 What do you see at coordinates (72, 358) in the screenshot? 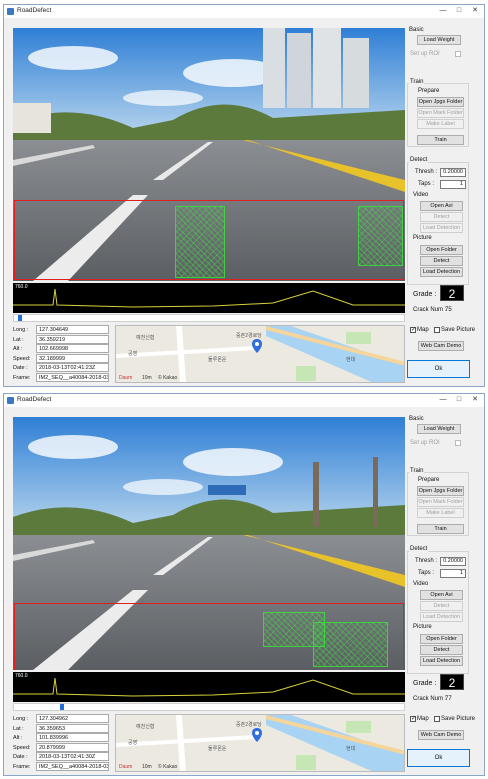
I see `info-value: 32.189999` at bounding box center [72, 358].